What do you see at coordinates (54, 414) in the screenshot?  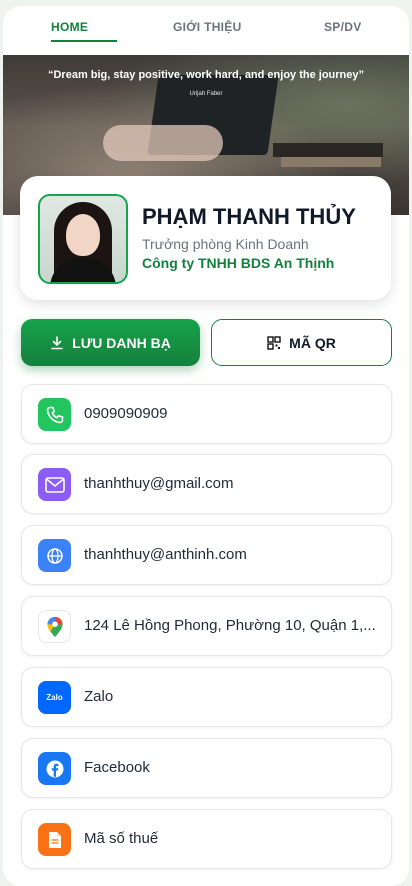 I see `phone-icon` at bounding box center [54, 414].